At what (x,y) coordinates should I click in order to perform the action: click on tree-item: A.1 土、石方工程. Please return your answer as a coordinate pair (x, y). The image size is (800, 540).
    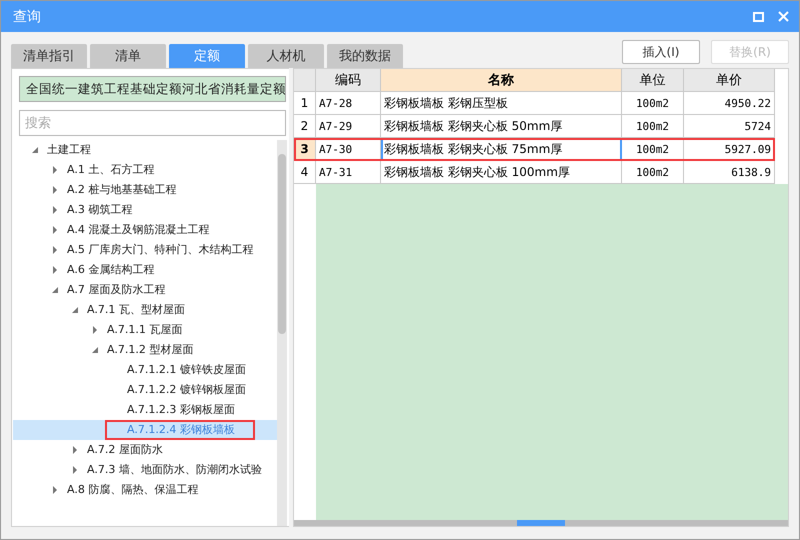
    Looking at the image, I should click on (145, 170).